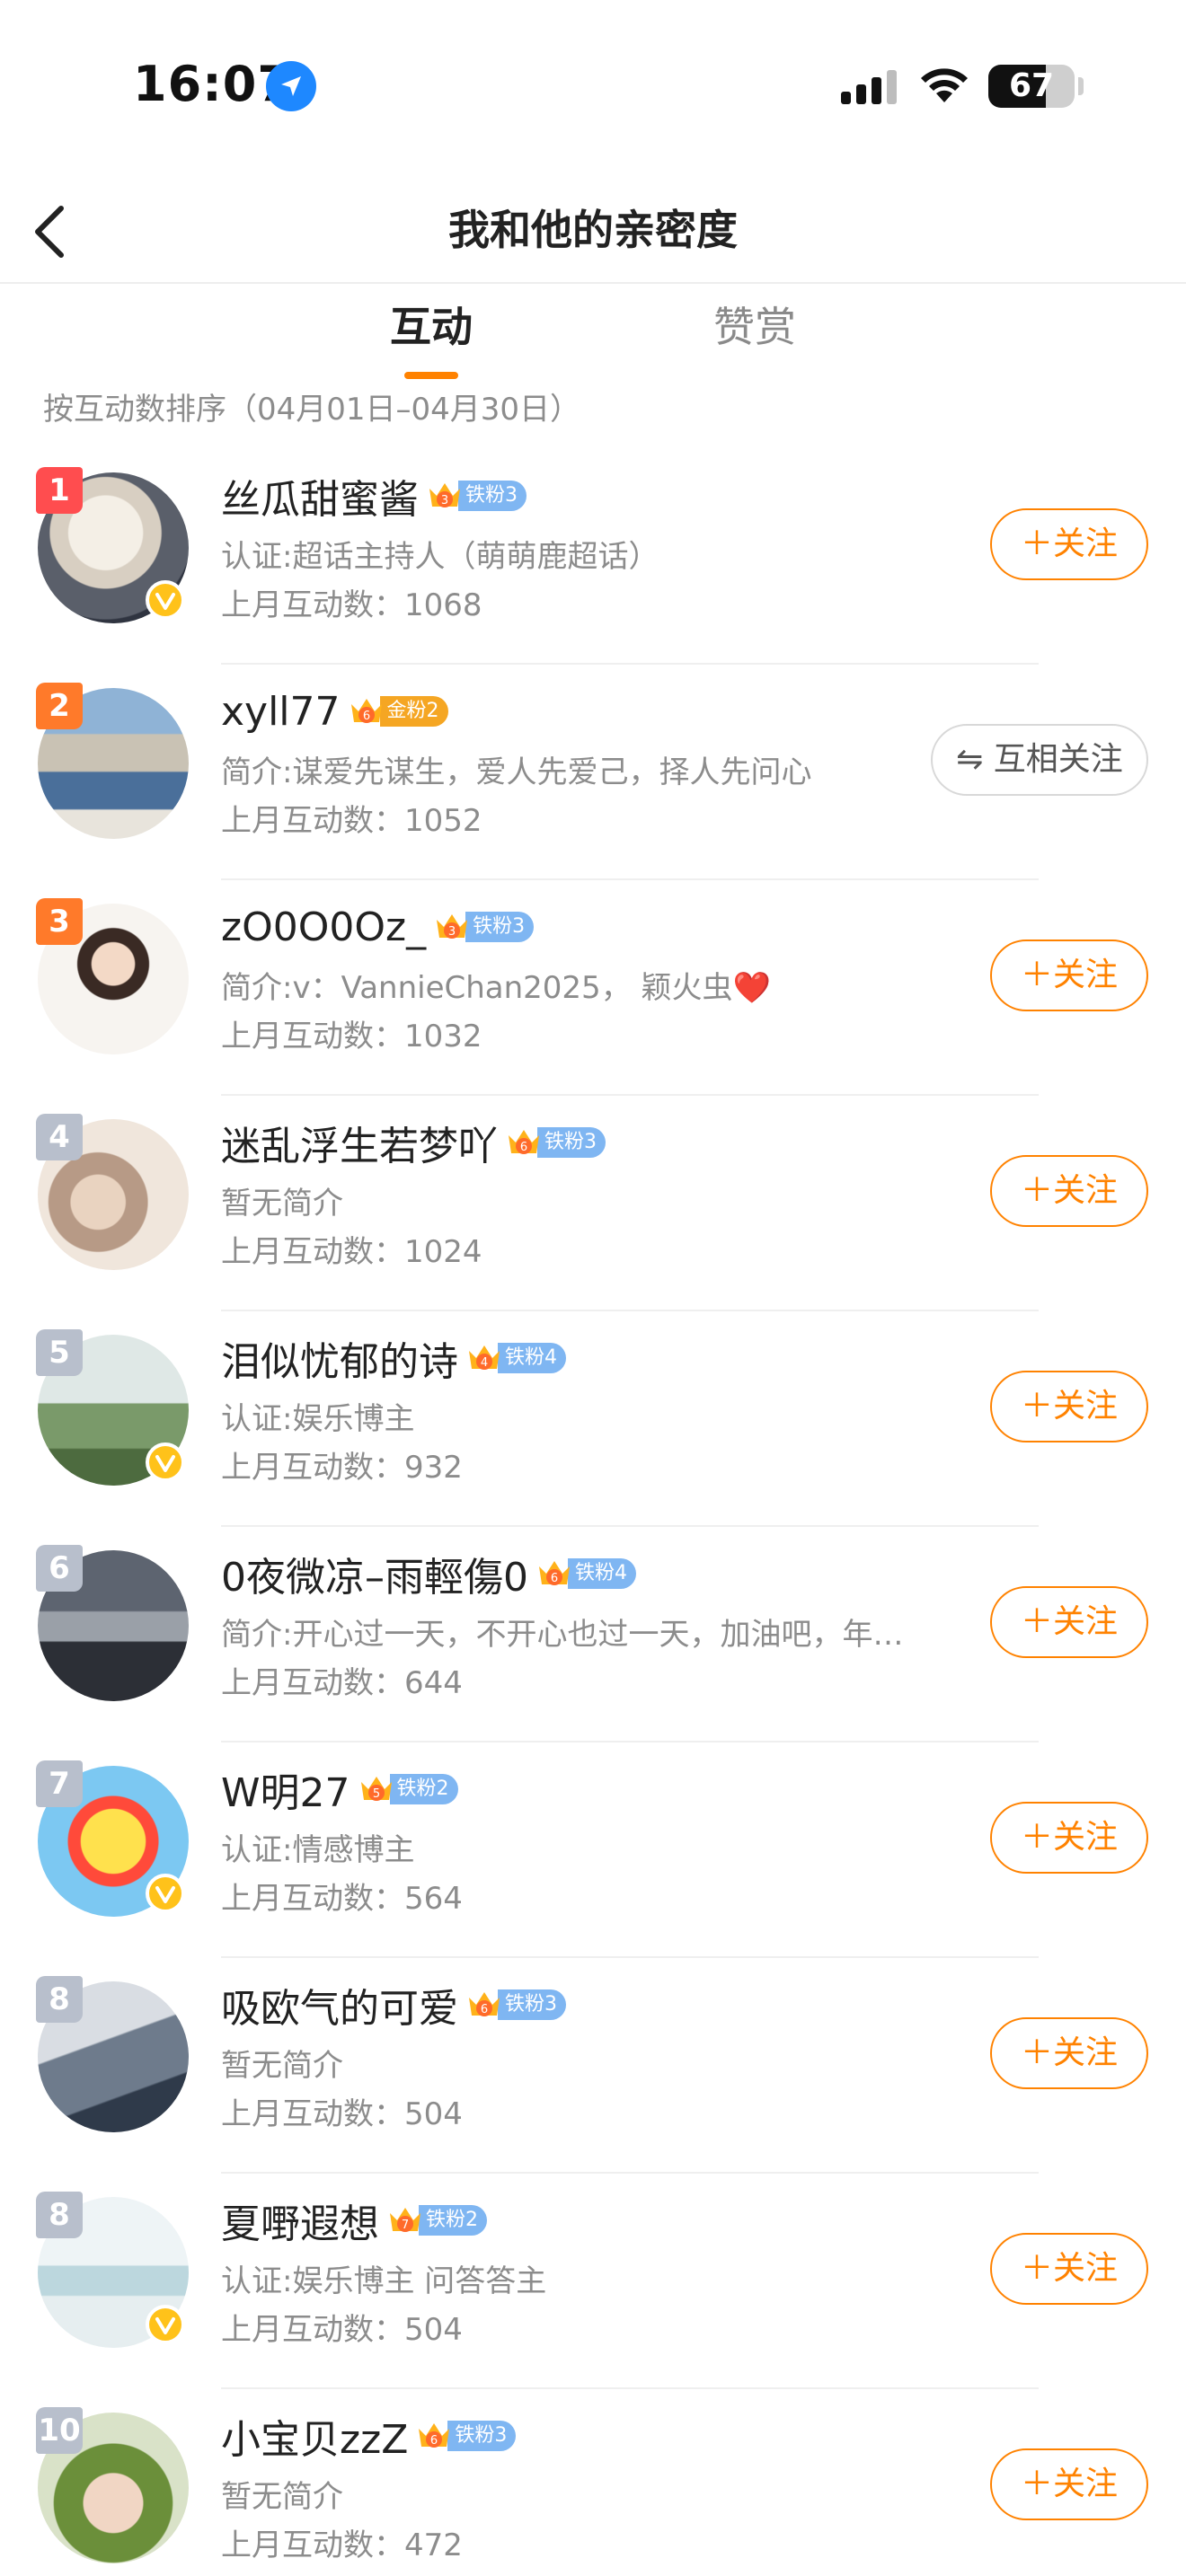  Describe the element at coordinates (593, 1419) in the screenshot. I see `list-item: 5 泪似忧郁的诗 4 铁粉4 认证:娱乐博主 上月互动数：932 ＋关注` at that location.